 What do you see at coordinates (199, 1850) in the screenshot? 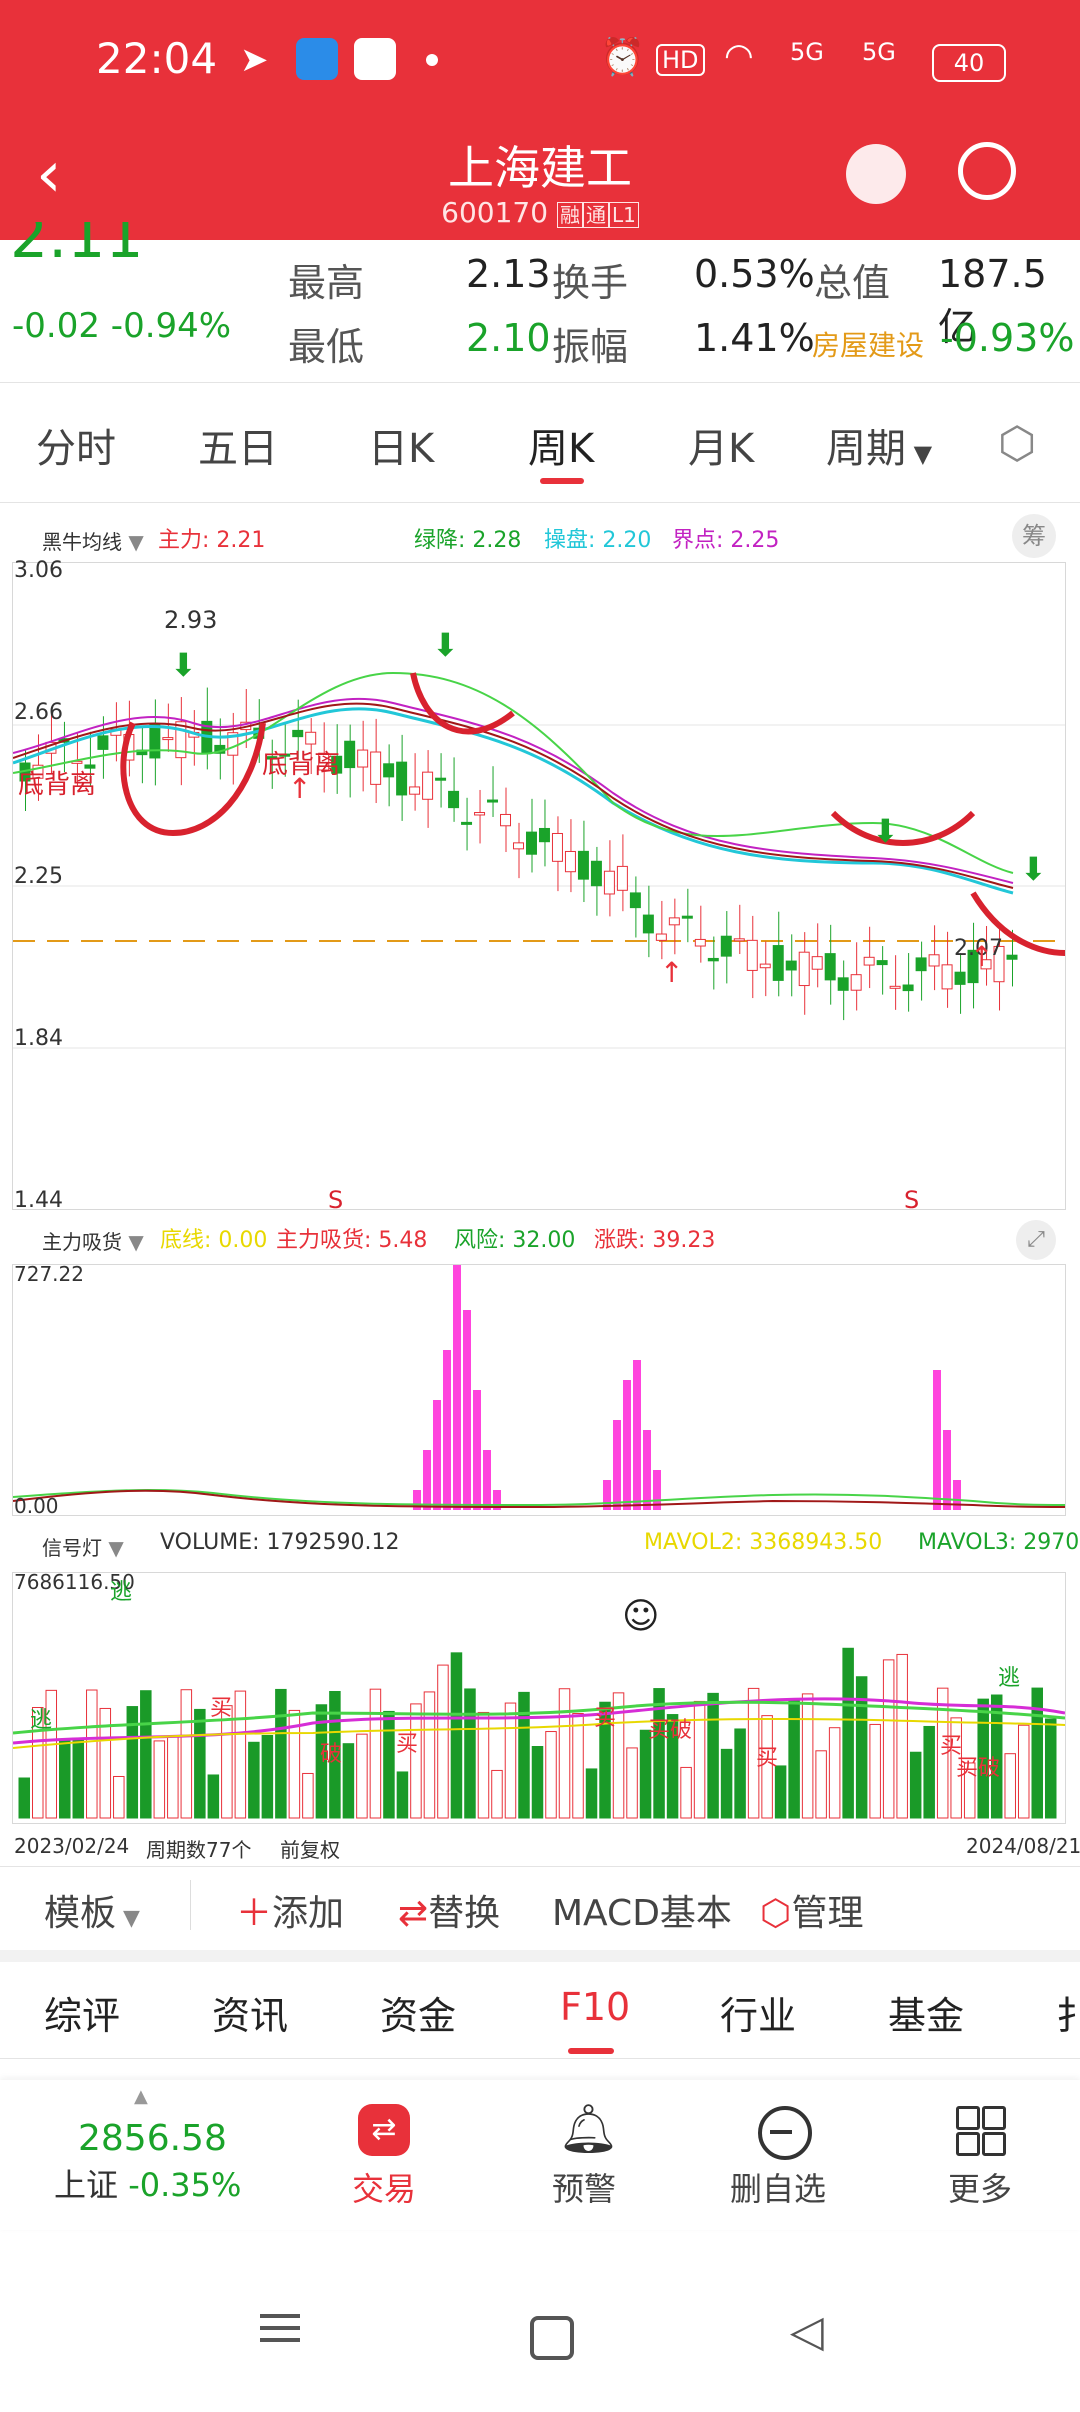
I see `period-count: 周期数77个` at bounding box center [199, 1850].